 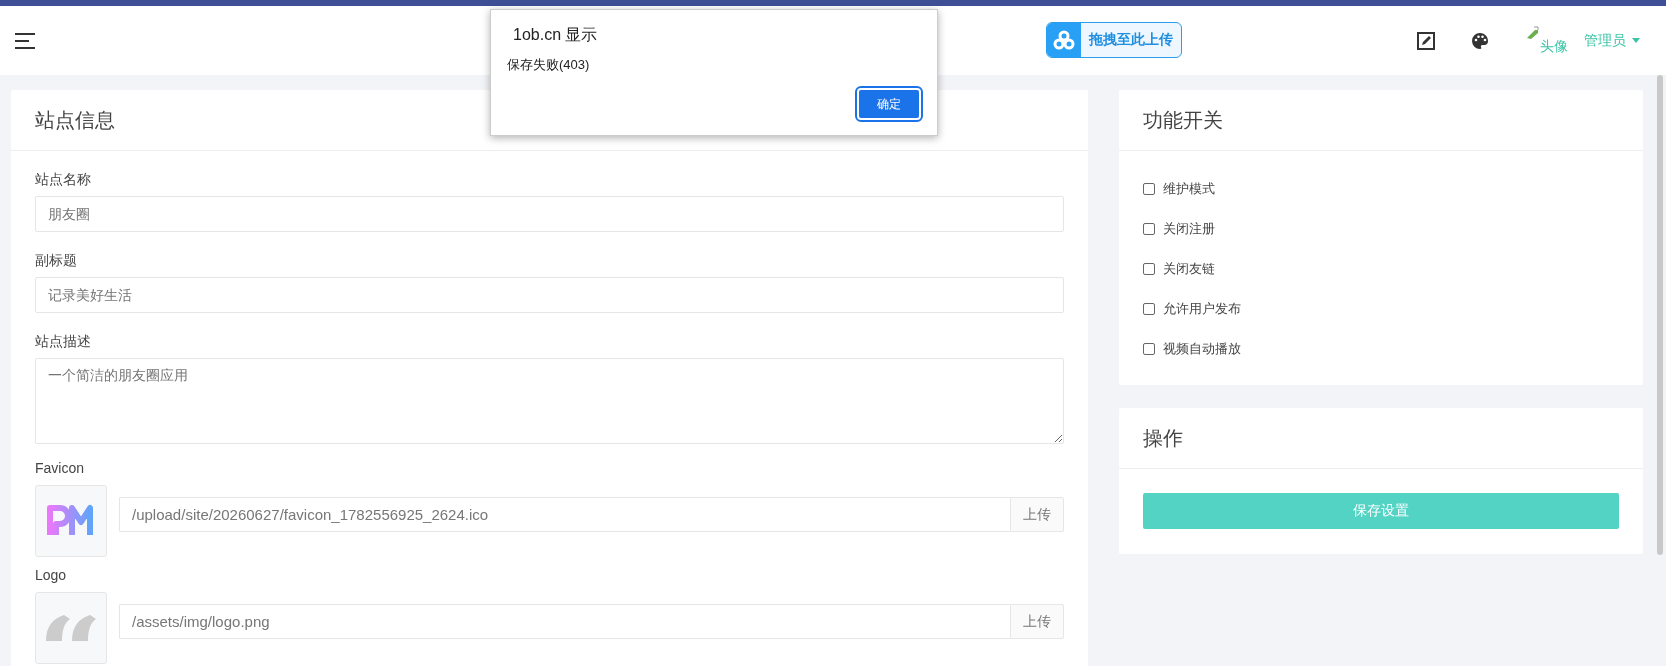 What do you see at coordinates (564, 514) in the screenshot?
I see `path-input: /upload/site/20260627/favicon_1782556925_2624.ico` at bounding box center [564, 514].